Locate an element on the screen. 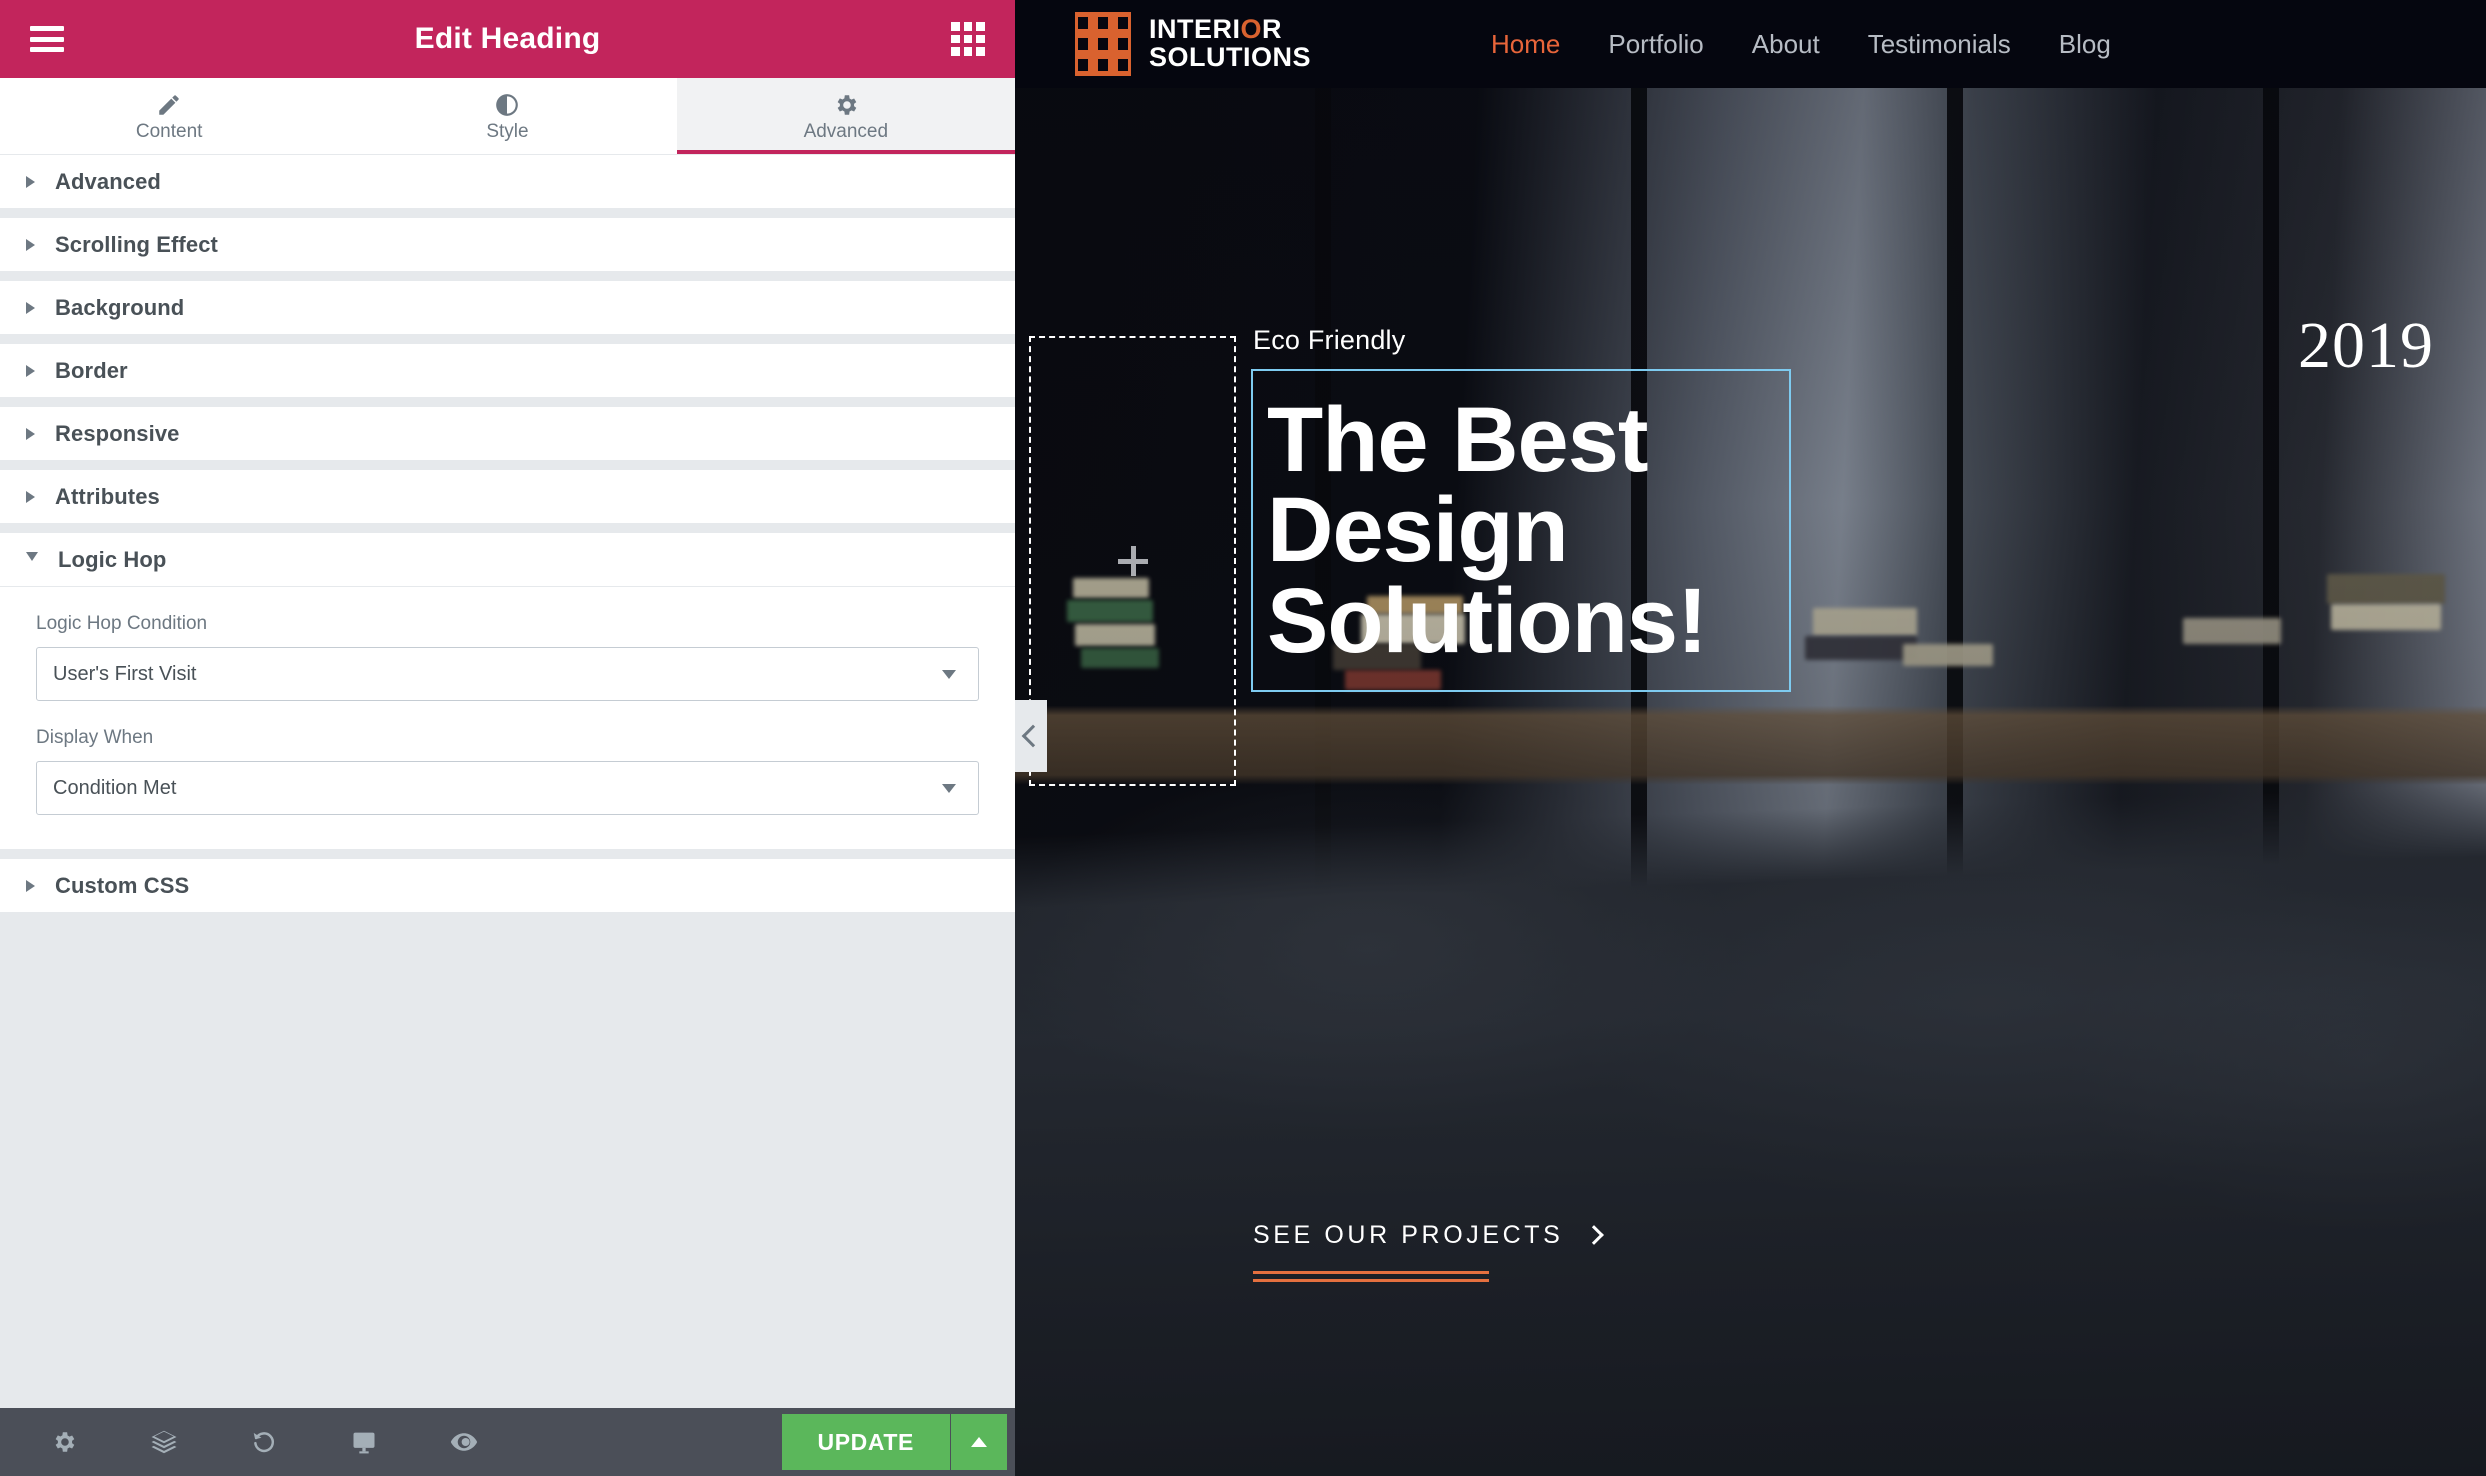  panel-collapse-handle is located at coordinates (1031, 736).